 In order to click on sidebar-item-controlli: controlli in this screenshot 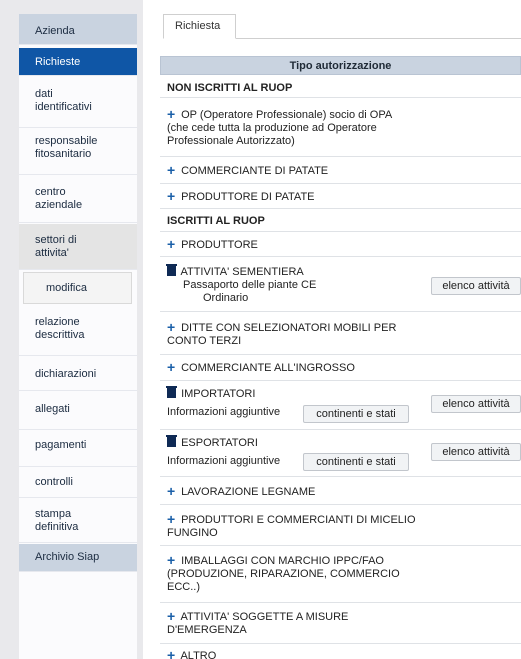, I will do `click(78, 483)`.